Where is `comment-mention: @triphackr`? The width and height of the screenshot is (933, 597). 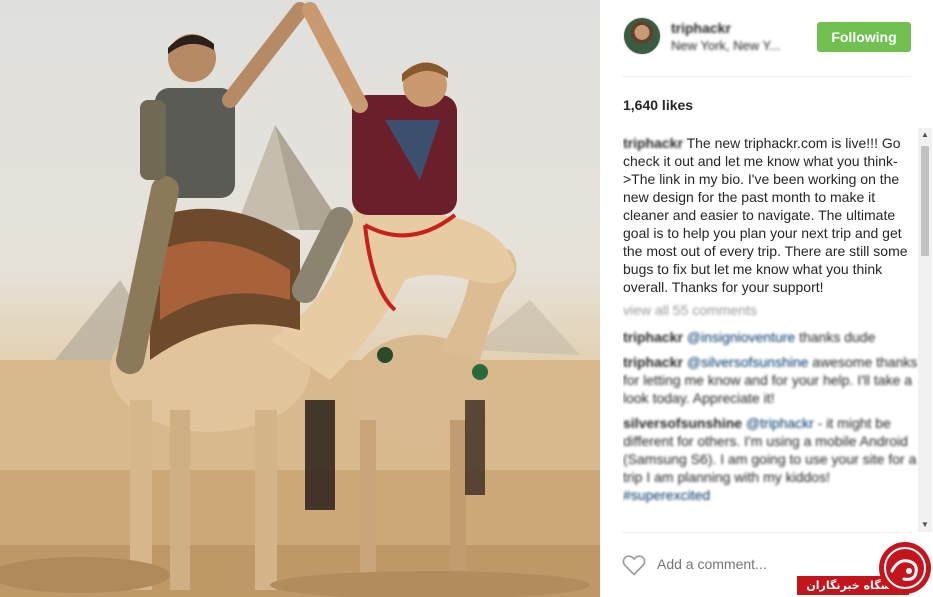
comment-mention: @triphackr is located at coordinates (780, 423).